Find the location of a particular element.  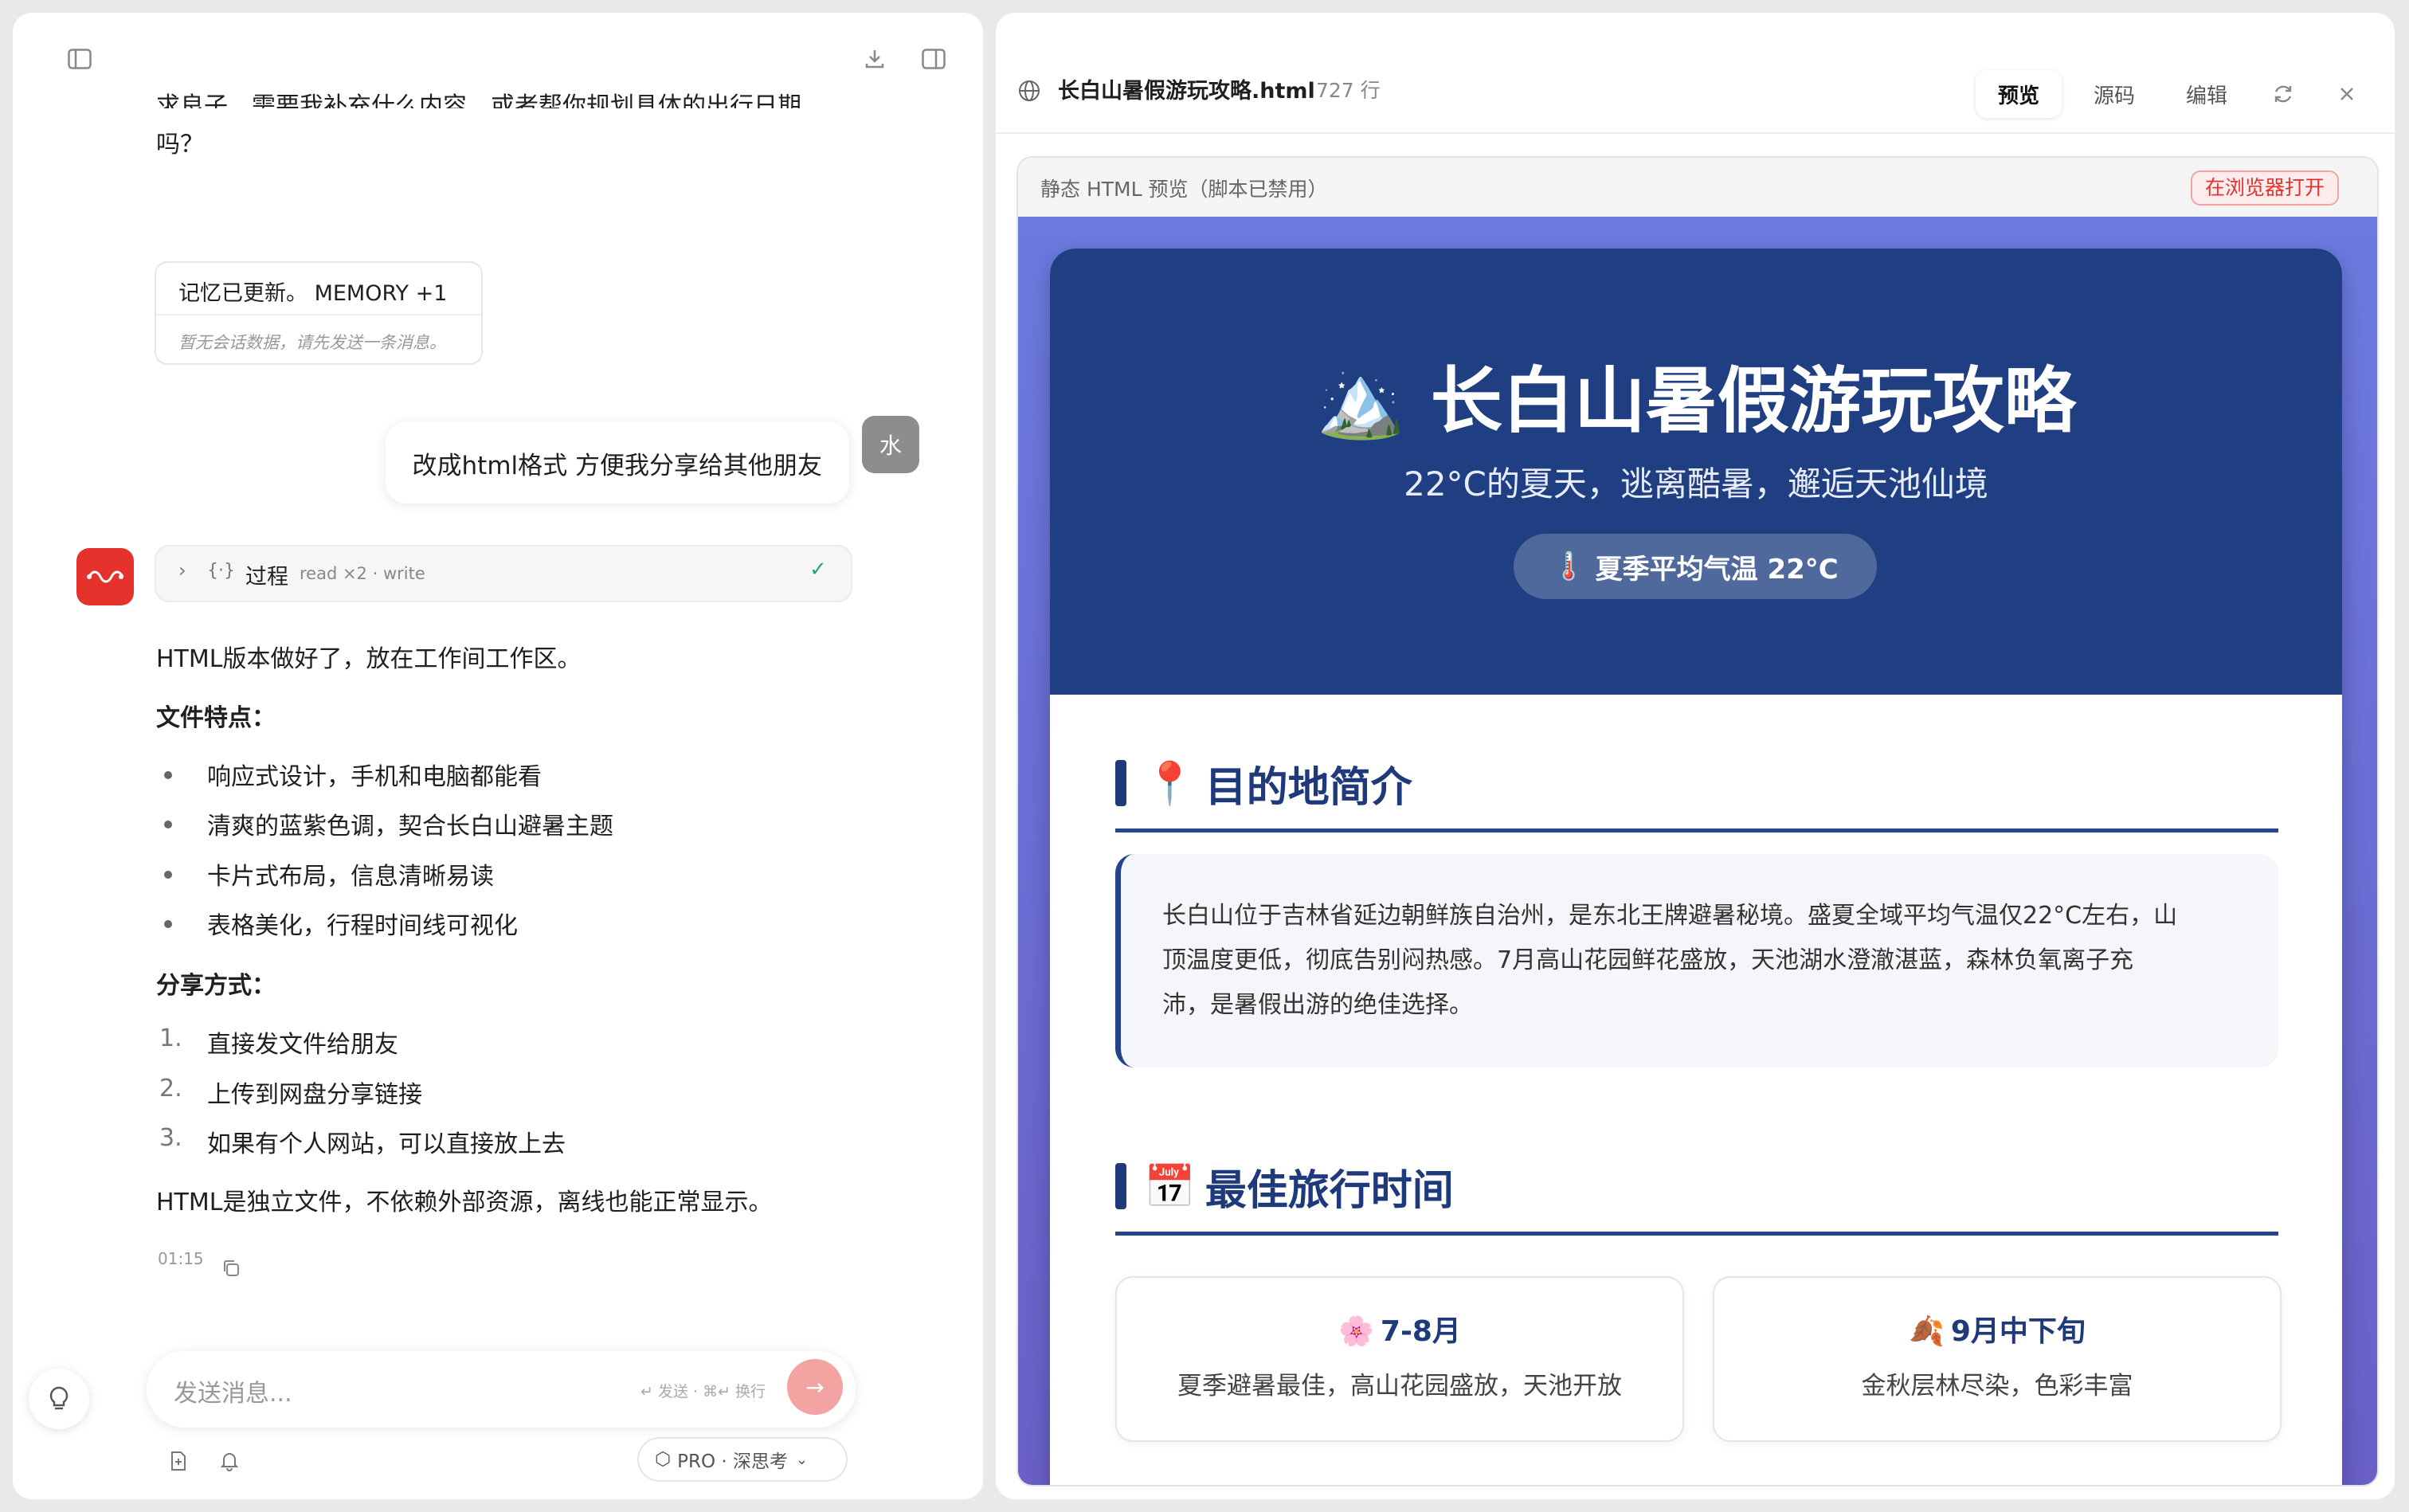

share-item: 如果有个人网站，可以直接放上去 is located at coordinates (386, 1144).